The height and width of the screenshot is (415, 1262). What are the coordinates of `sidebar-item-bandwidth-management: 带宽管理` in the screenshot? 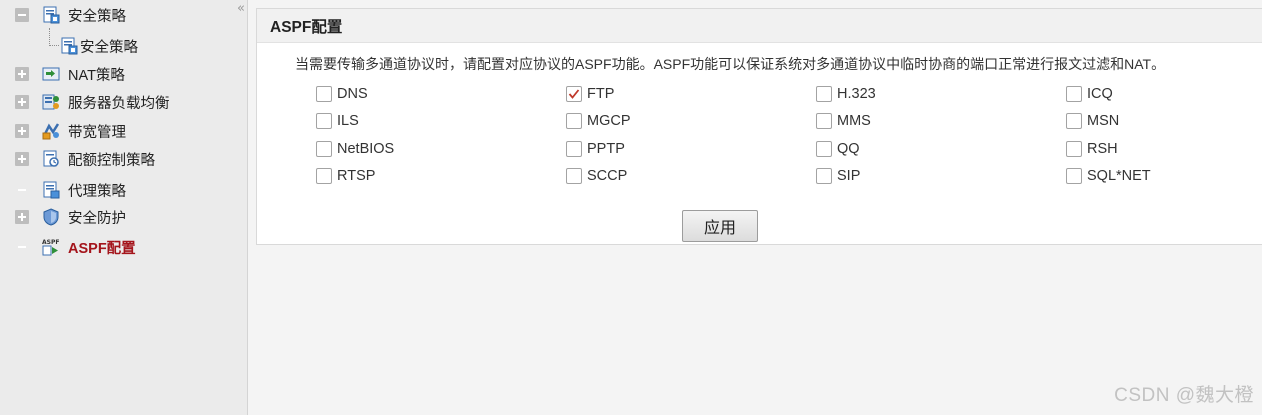 It's located at (70, 131).